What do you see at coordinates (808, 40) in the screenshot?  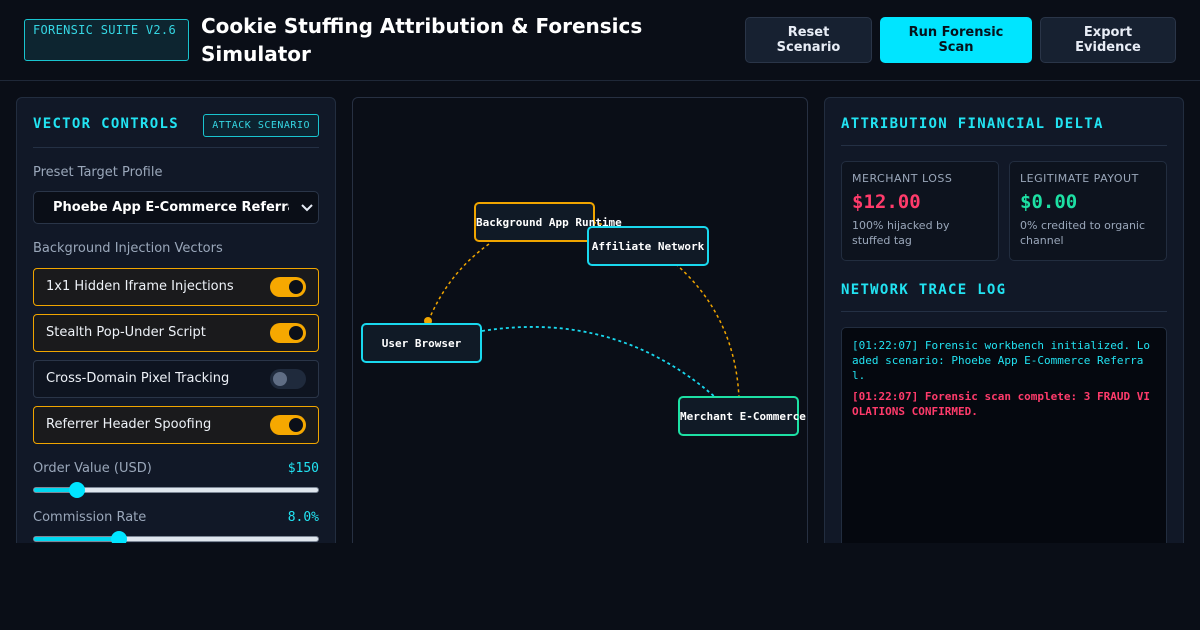 I see `reset-scenario-button: Reset Scenario` at bounding box center [808, 40].